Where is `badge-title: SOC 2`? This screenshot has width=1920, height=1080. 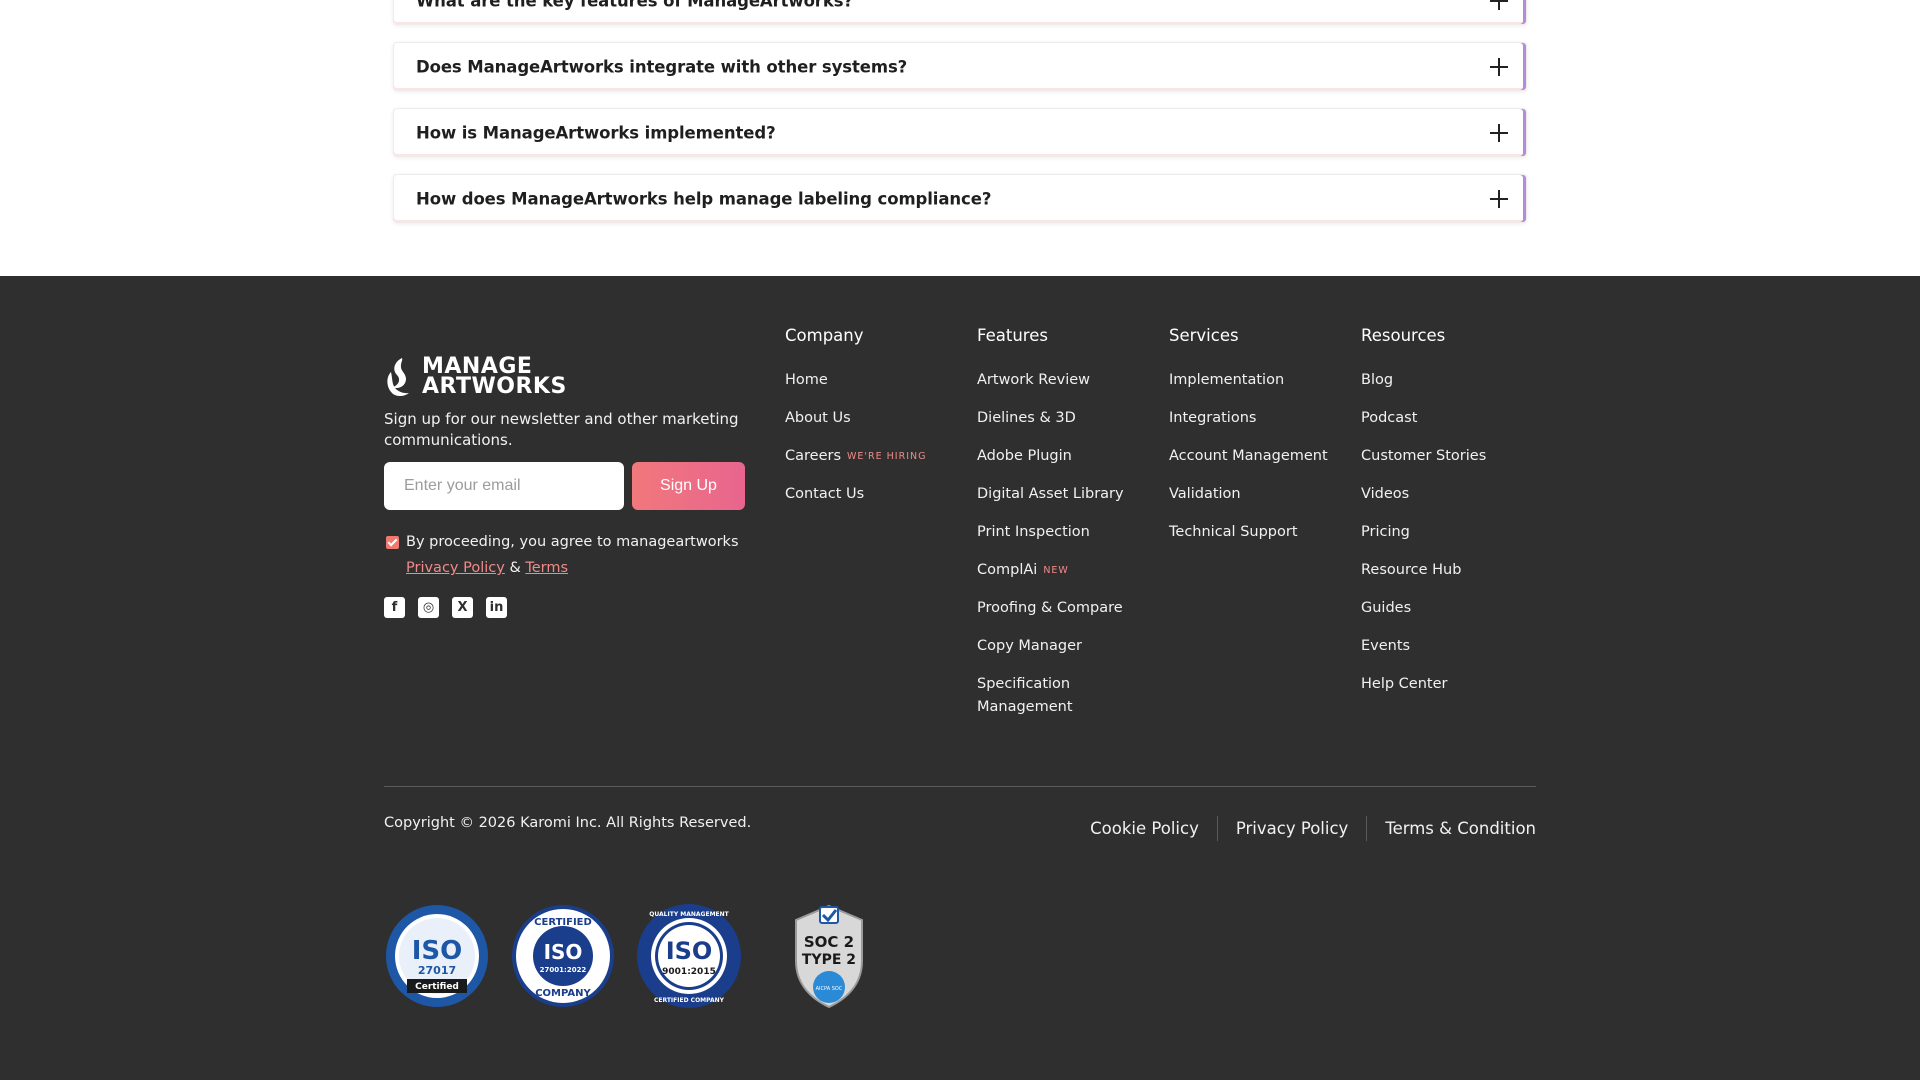
badge-title: SOC 2 is located at coordinates (829, 942).